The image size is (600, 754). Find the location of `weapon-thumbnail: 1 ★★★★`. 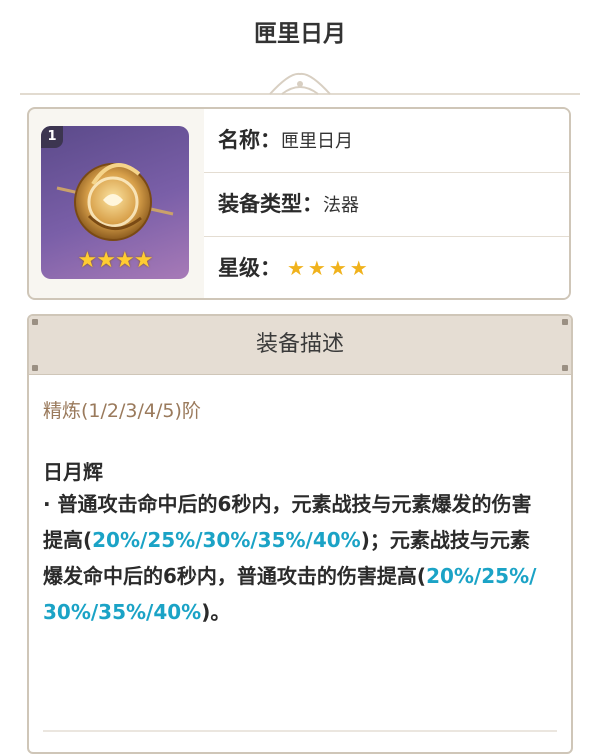

weapon-thumbnail: 1 ★★★★ is located at coordinates (115, 202).